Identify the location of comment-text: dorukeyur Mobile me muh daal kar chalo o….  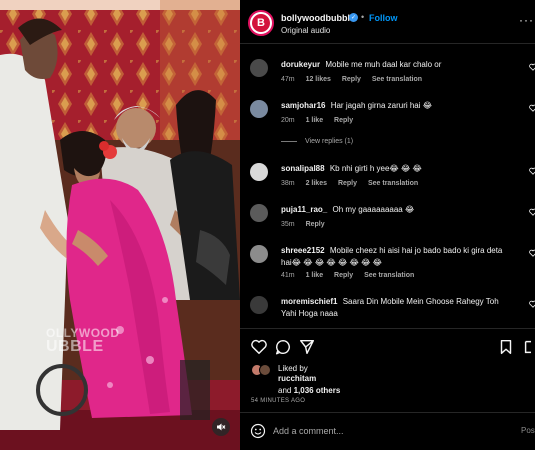
(398, 65).